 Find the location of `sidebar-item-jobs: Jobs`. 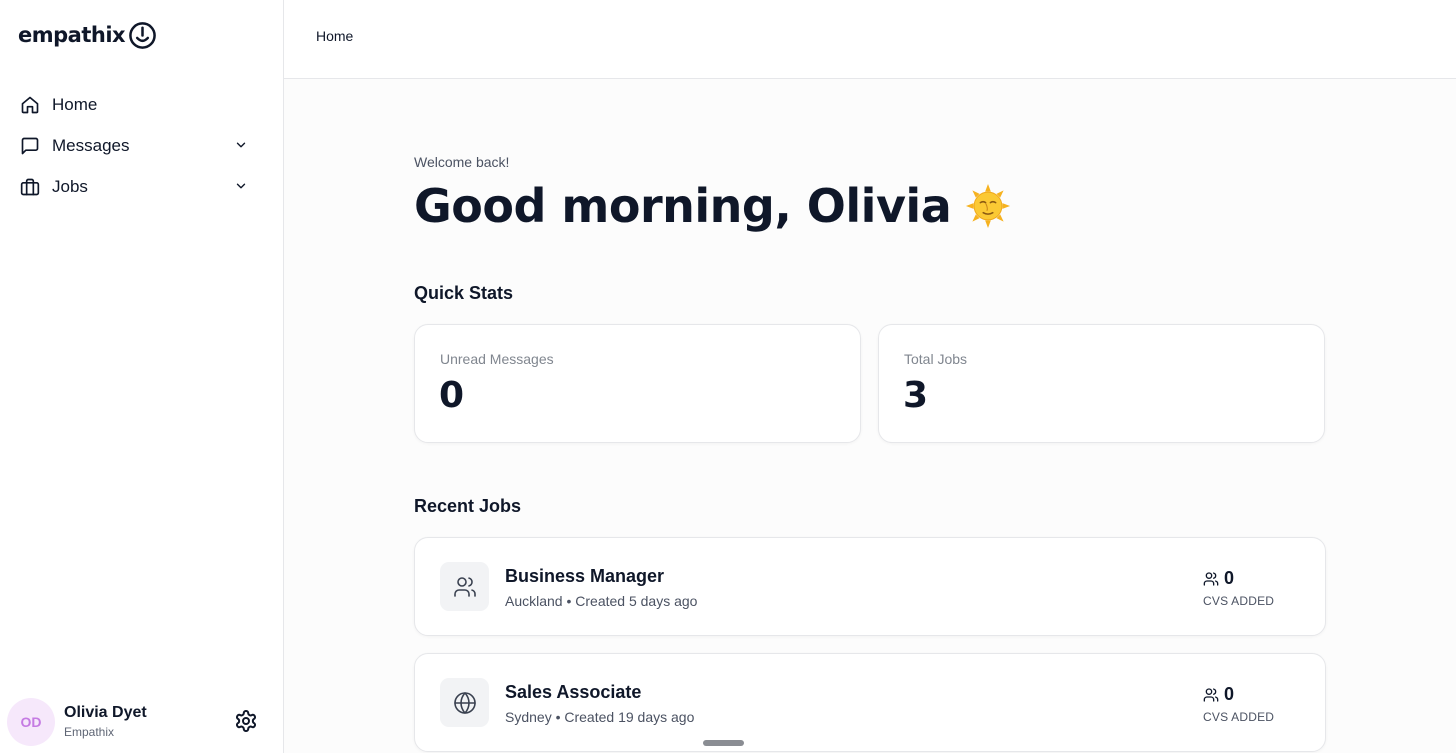

sidebar-item-jobs: Jobs is located at coordinates (141, 186).